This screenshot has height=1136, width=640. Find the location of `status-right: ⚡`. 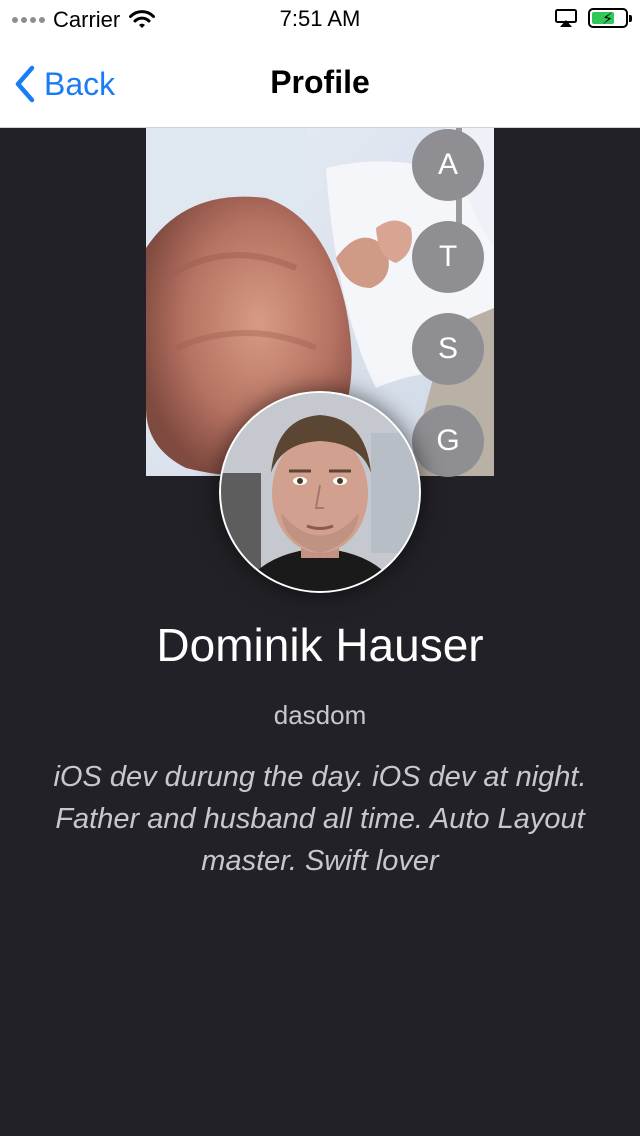

status-right: ⚡ is located at coordinates (593, 18).